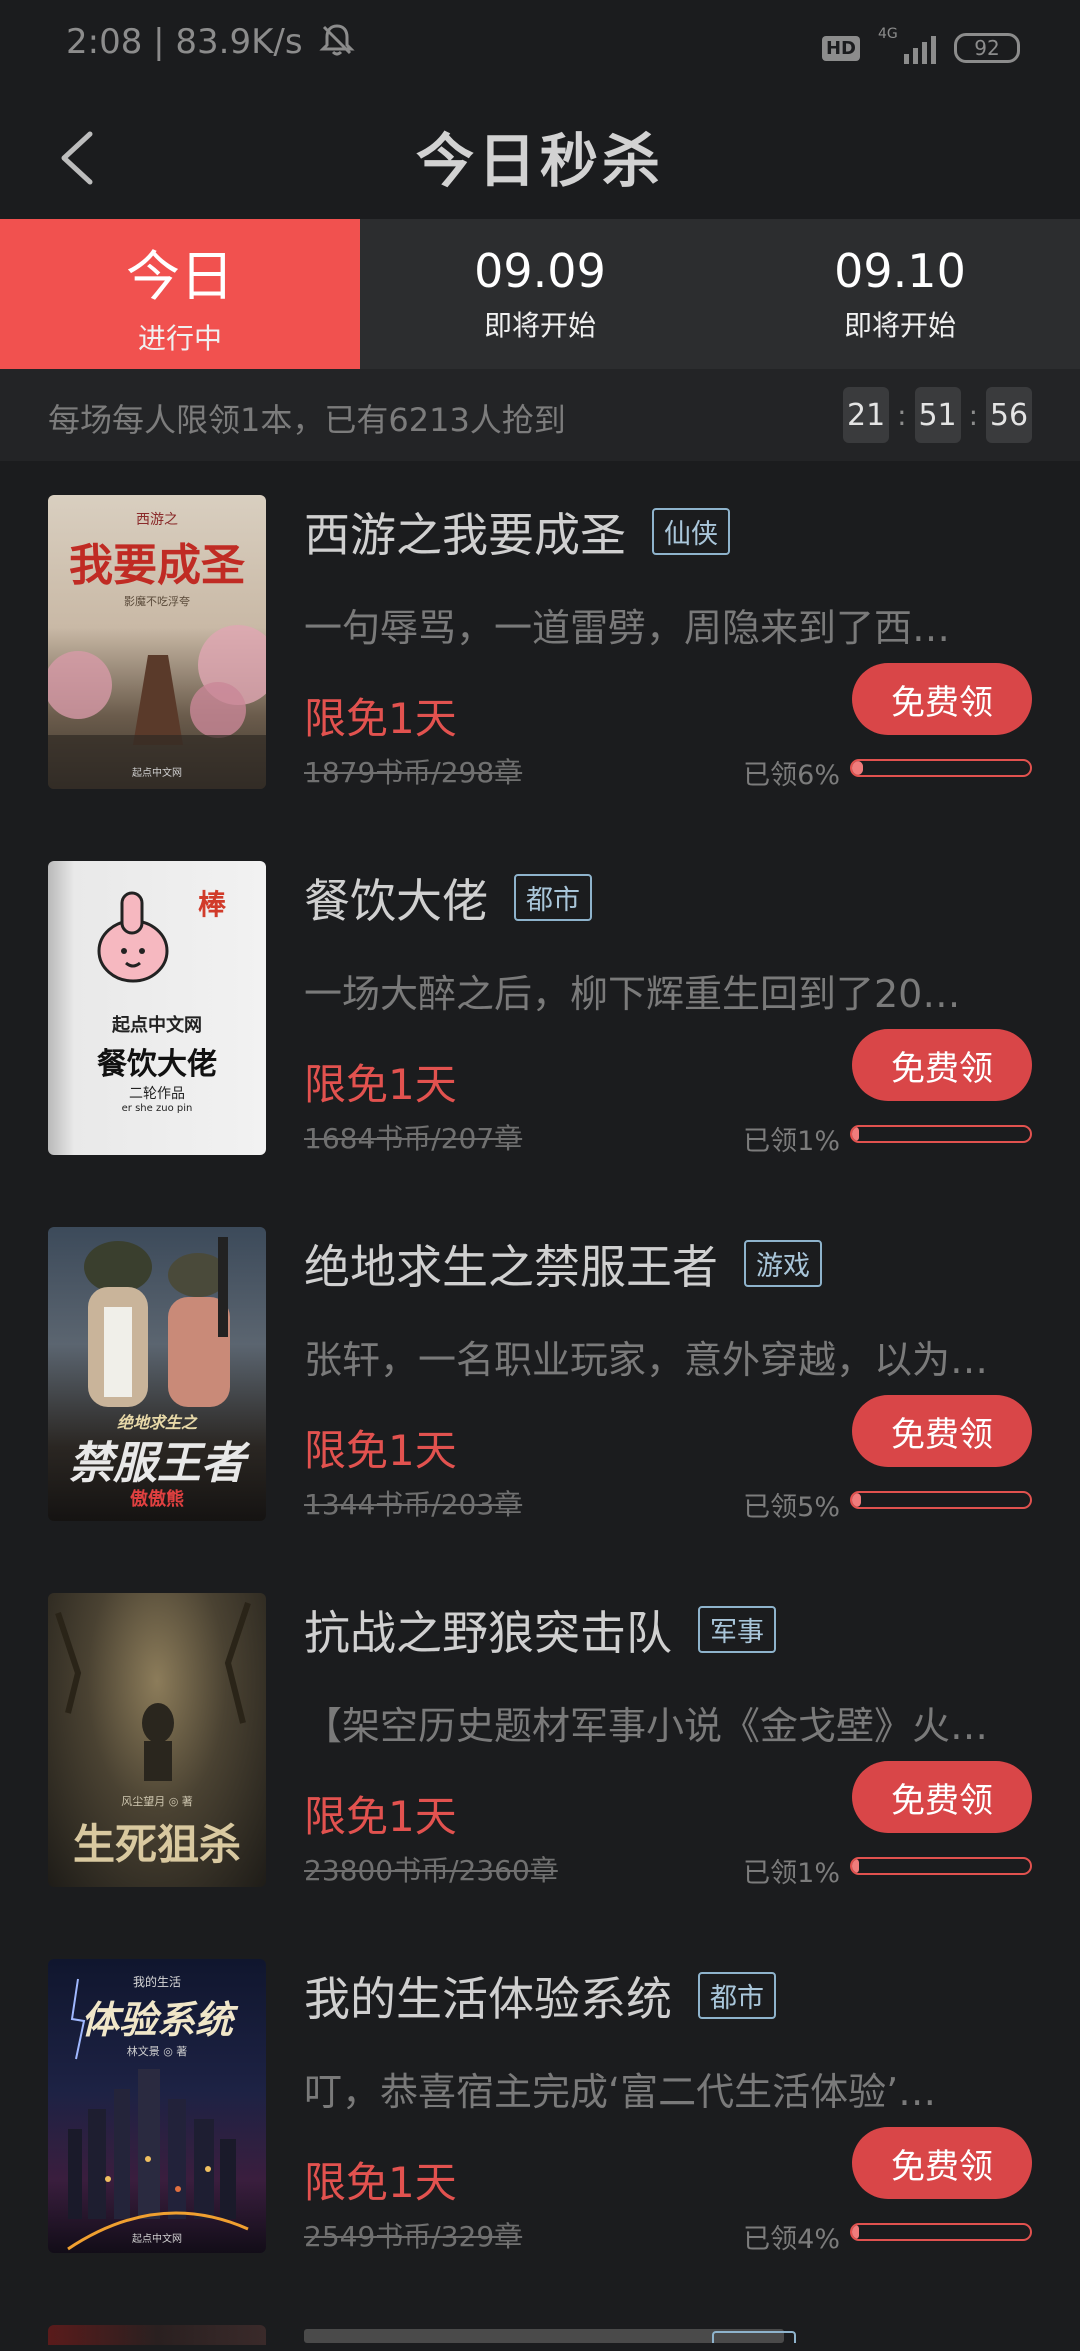 The height and width of the screenshot is (2351, 1080). I want to click on book-title: 餐饮大佬 都市, so click(448, 898).